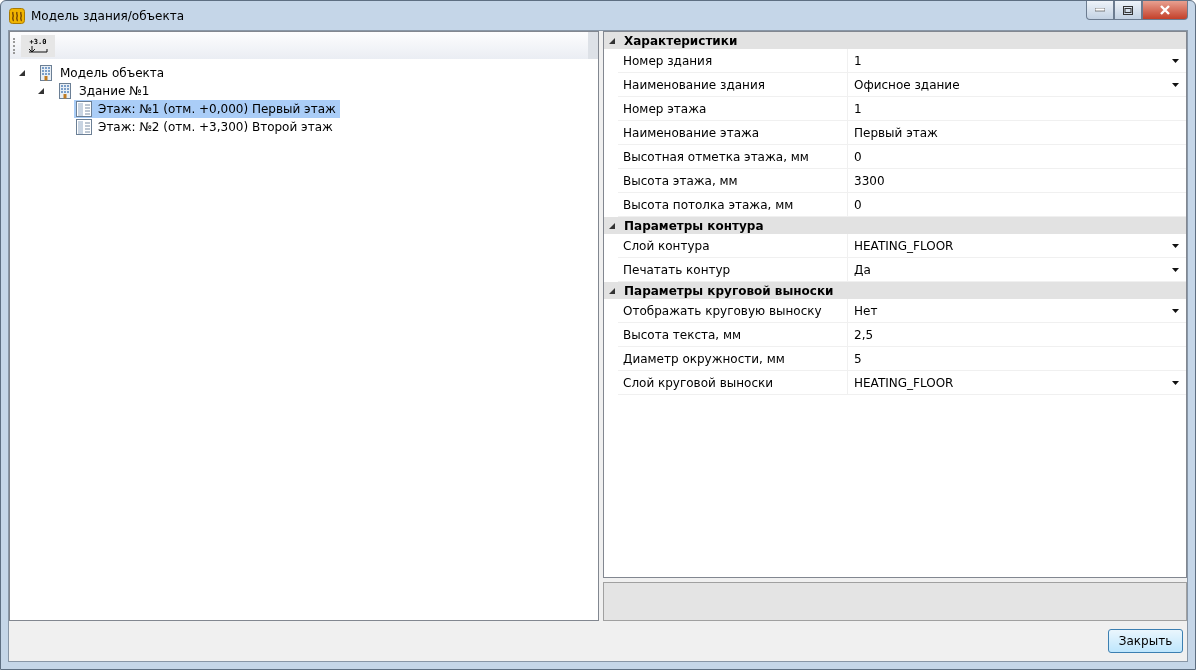 This screenshot has height=670, width=1196. Describe the element at coordinates (729, 290) in the screenshot. I see `category-header: Параметры круговой выноски` at that location.